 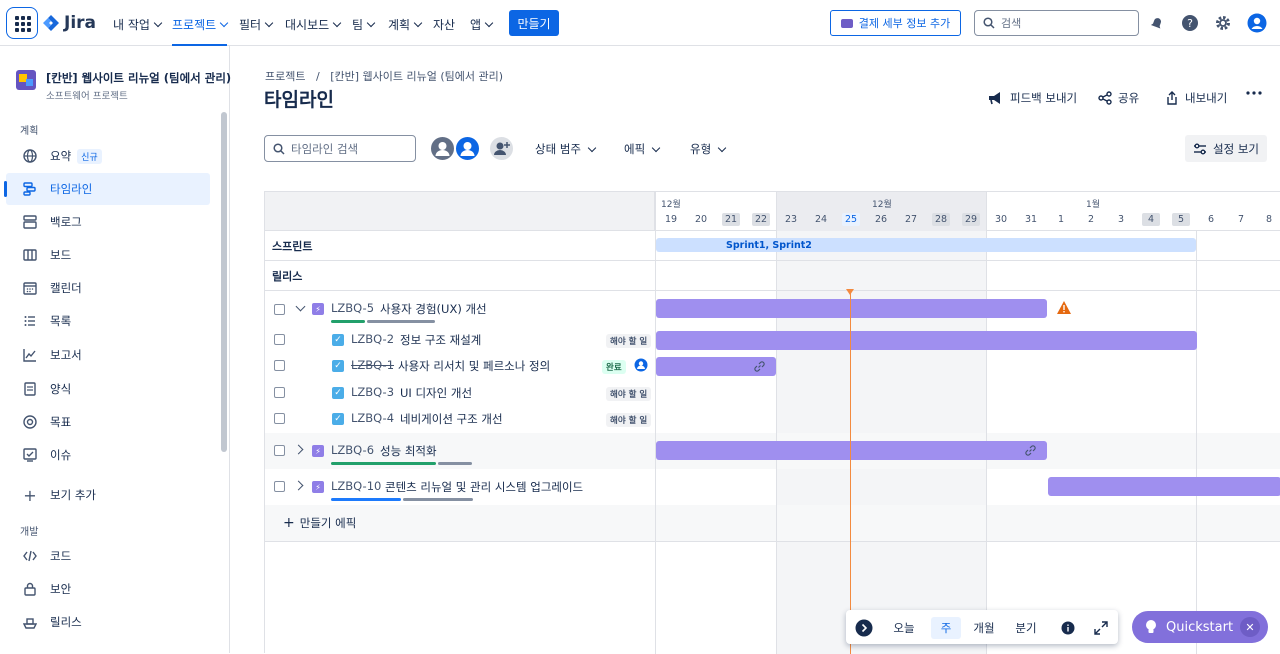 What do you see at coordinates (1101, 628) in the screenshot?
I see `fullscreen-icon` at bounding box center [1101, 628].